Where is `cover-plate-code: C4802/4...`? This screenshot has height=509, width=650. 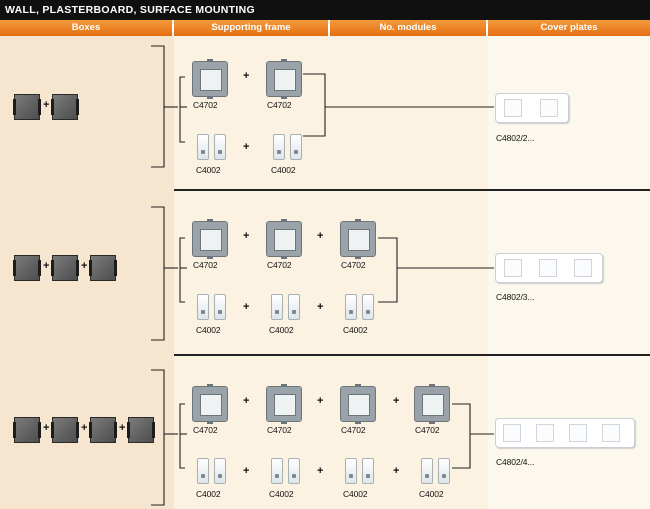
cover-plate-code: C4802/4... is located at coordinates (515, 462).